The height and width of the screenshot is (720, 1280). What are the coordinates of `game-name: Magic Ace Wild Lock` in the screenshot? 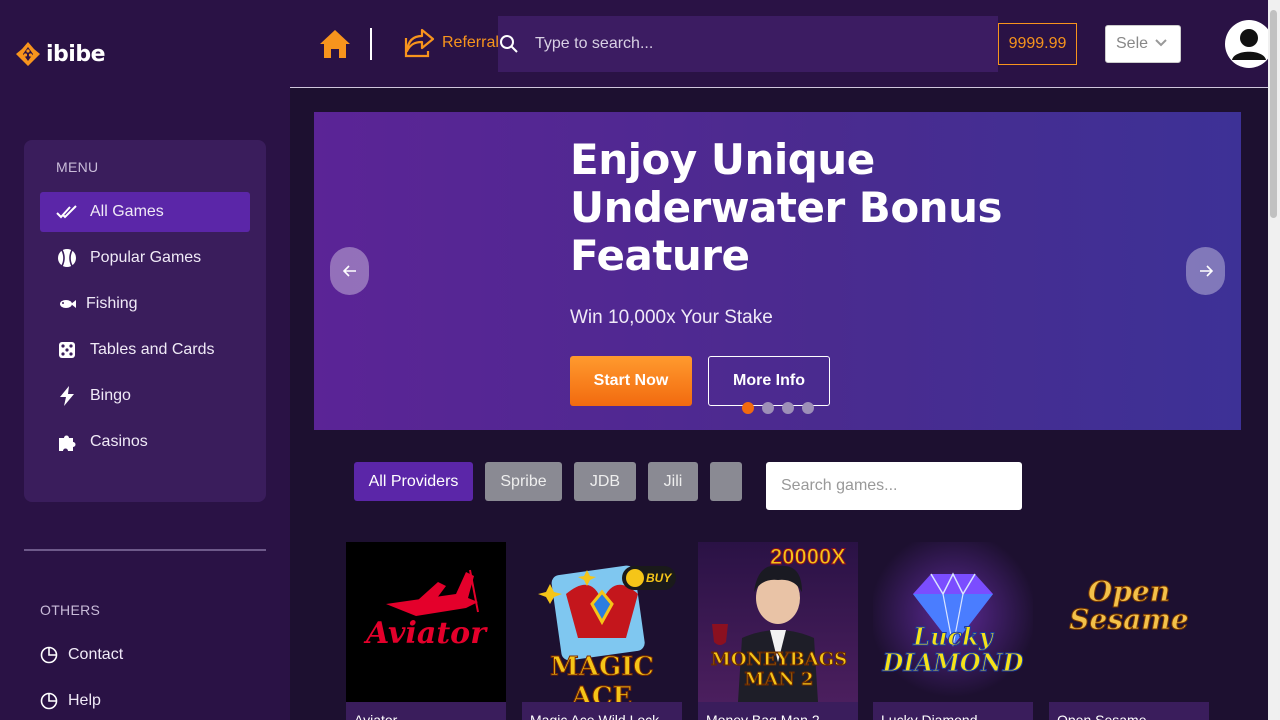 It's located at (602, 711).